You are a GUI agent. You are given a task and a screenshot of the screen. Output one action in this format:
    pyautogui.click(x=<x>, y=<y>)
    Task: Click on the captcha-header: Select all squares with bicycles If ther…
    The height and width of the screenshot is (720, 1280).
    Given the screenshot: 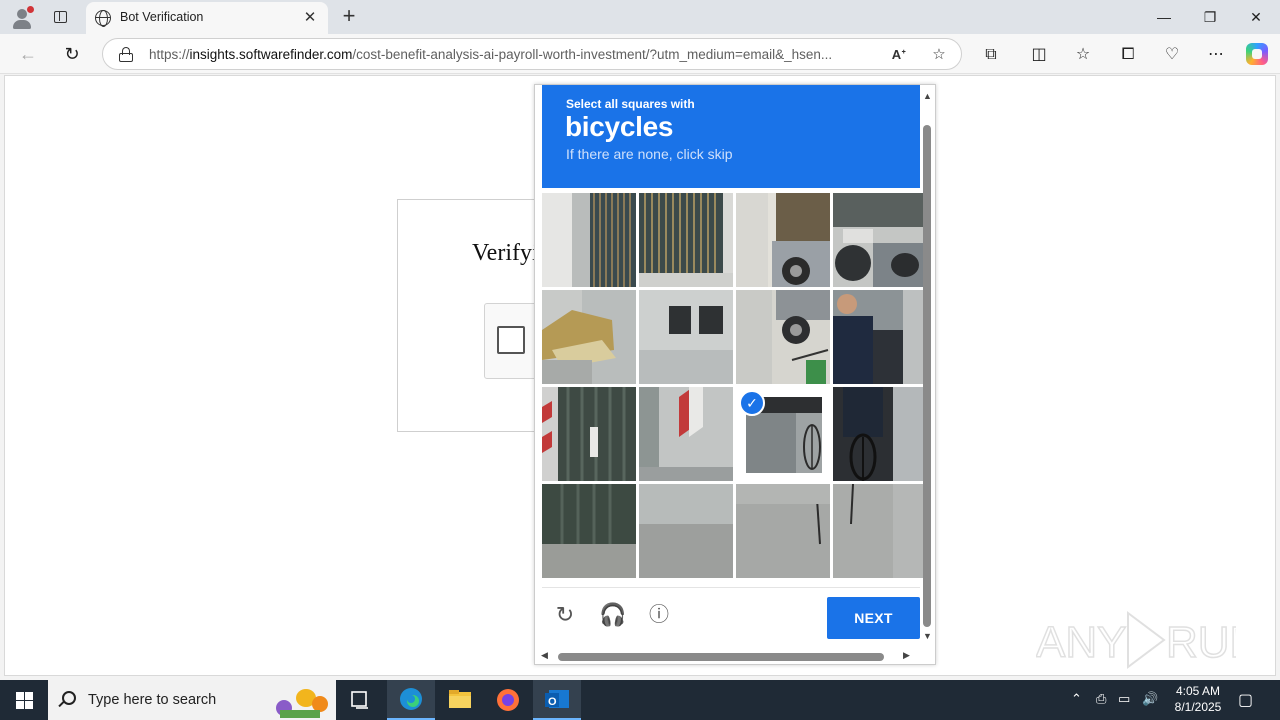 What is the action you would take?
    pyautogui.click(x=731, y=136)
    